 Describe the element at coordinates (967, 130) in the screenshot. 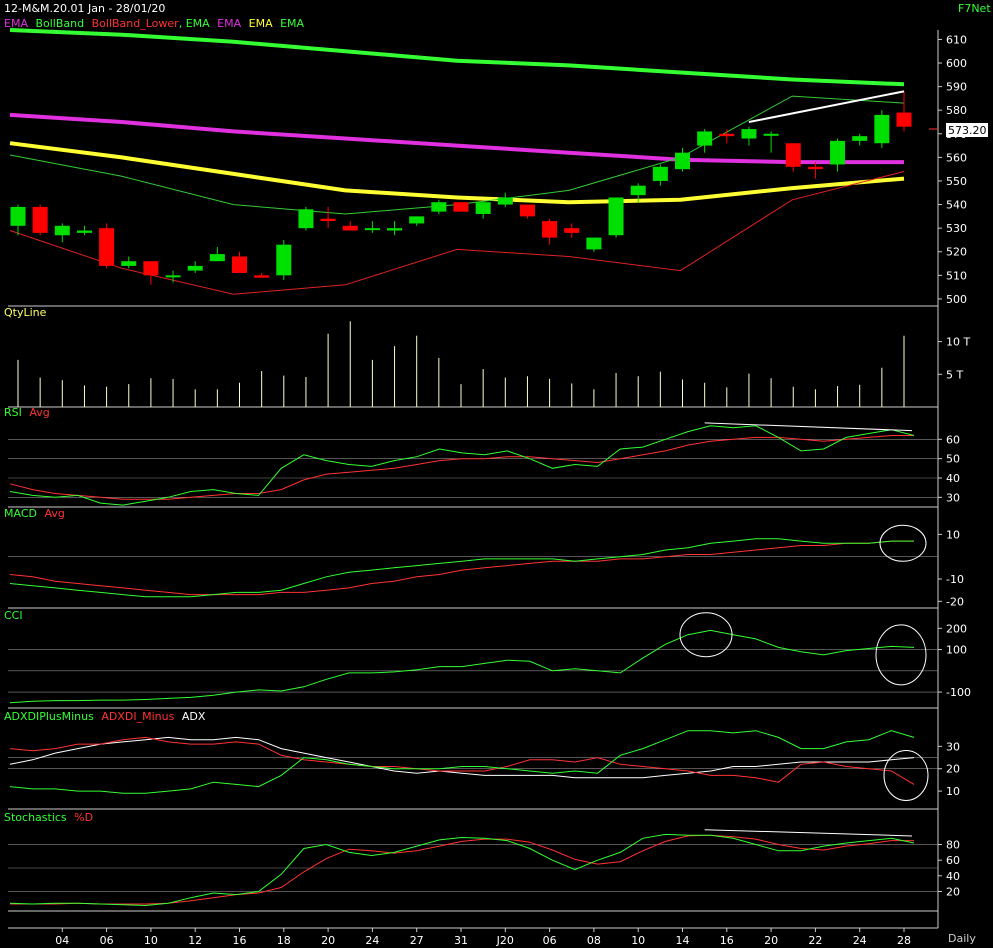

I see `last-price-label: 573.20` at that location.